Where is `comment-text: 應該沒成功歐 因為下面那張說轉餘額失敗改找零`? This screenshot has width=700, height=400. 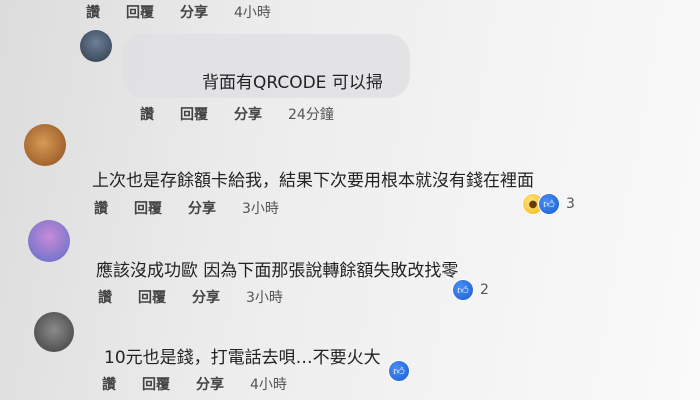
comment-text: 應該沒成功歐 因為下面那張說轉餘額失敗改找零 is located at coordinates (277, 271).